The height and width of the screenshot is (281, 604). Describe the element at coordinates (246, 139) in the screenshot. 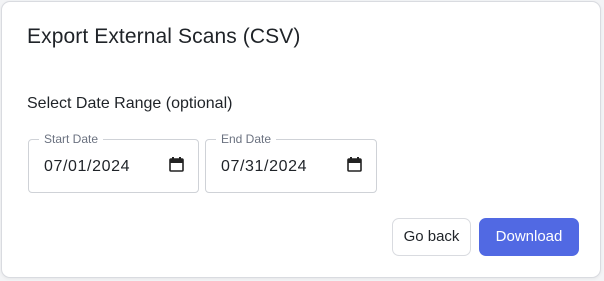

I see `end-date-label: End Date` at that location.